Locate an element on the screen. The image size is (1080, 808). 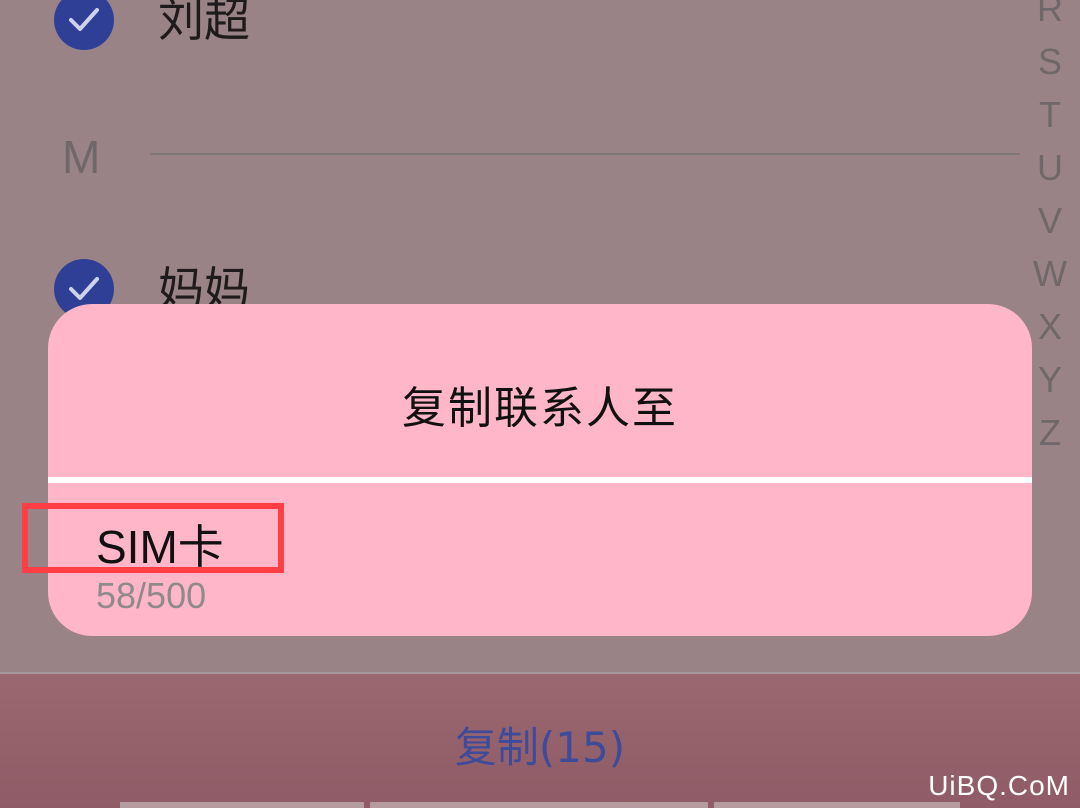
alphabet-index-letter: T is located at coordinates (1050, 114).